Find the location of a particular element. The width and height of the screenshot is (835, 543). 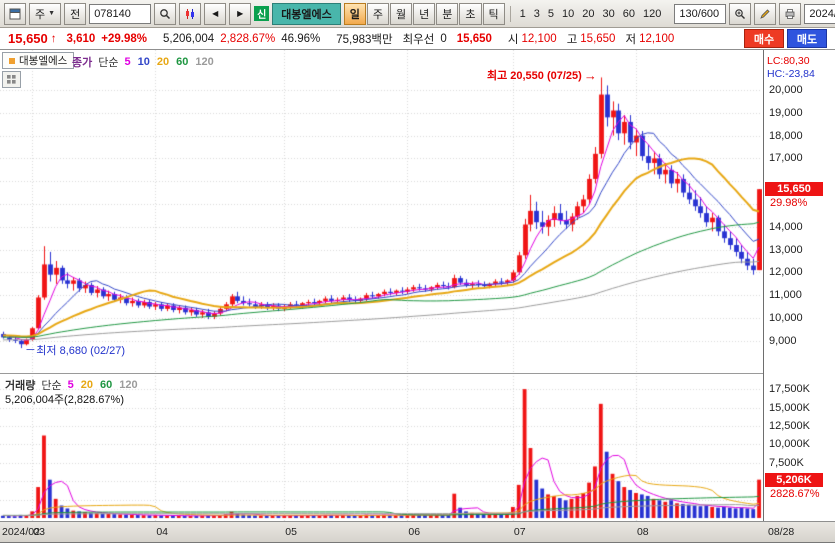

best-ask: 0 is located at coordinates (443, 38).